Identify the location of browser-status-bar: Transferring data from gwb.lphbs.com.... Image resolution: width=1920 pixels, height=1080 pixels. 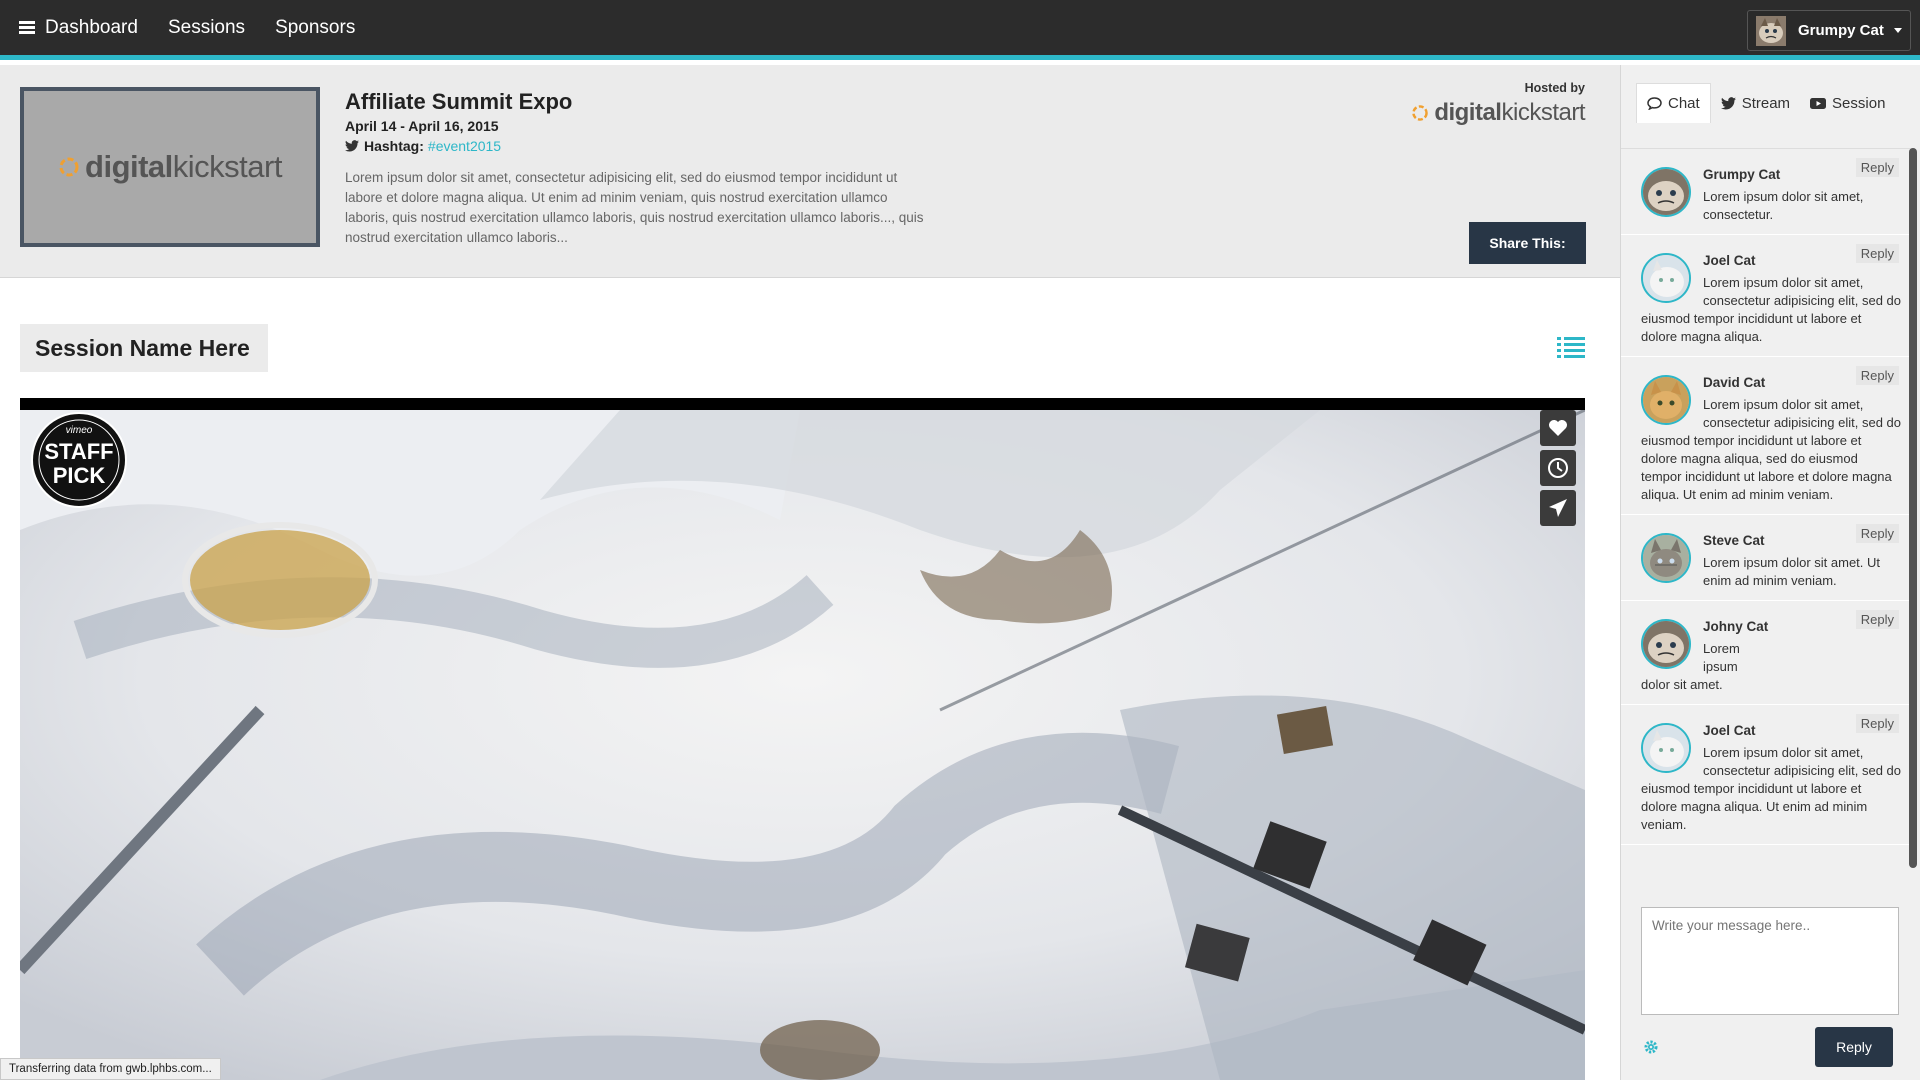
(110, 1069).